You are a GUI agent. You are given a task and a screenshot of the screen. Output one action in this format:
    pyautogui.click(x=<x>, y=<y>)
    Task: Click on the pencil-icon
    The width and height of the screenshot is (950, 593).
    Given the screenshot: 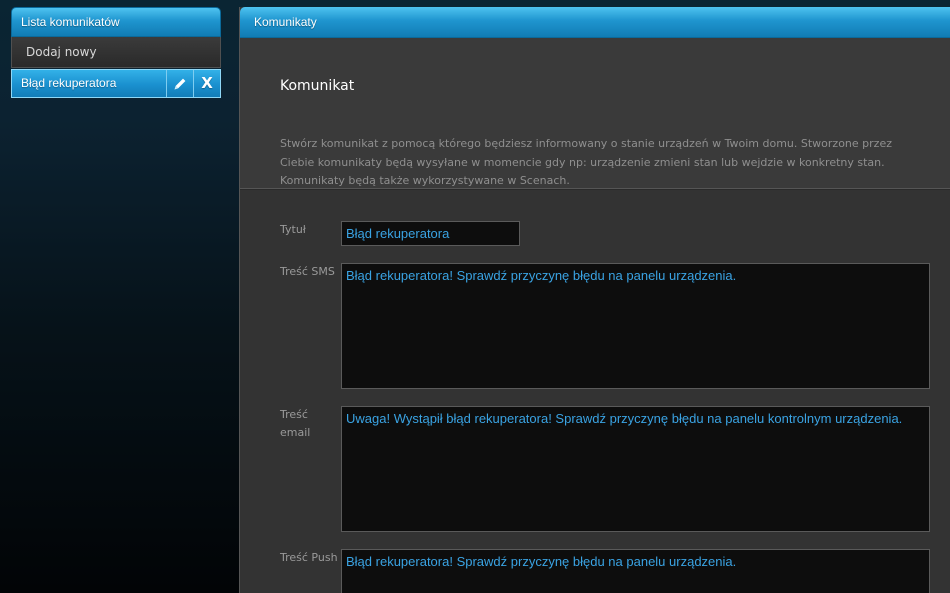 What is the action you would take?
    pyautogui.click(x=180, y=83)
    